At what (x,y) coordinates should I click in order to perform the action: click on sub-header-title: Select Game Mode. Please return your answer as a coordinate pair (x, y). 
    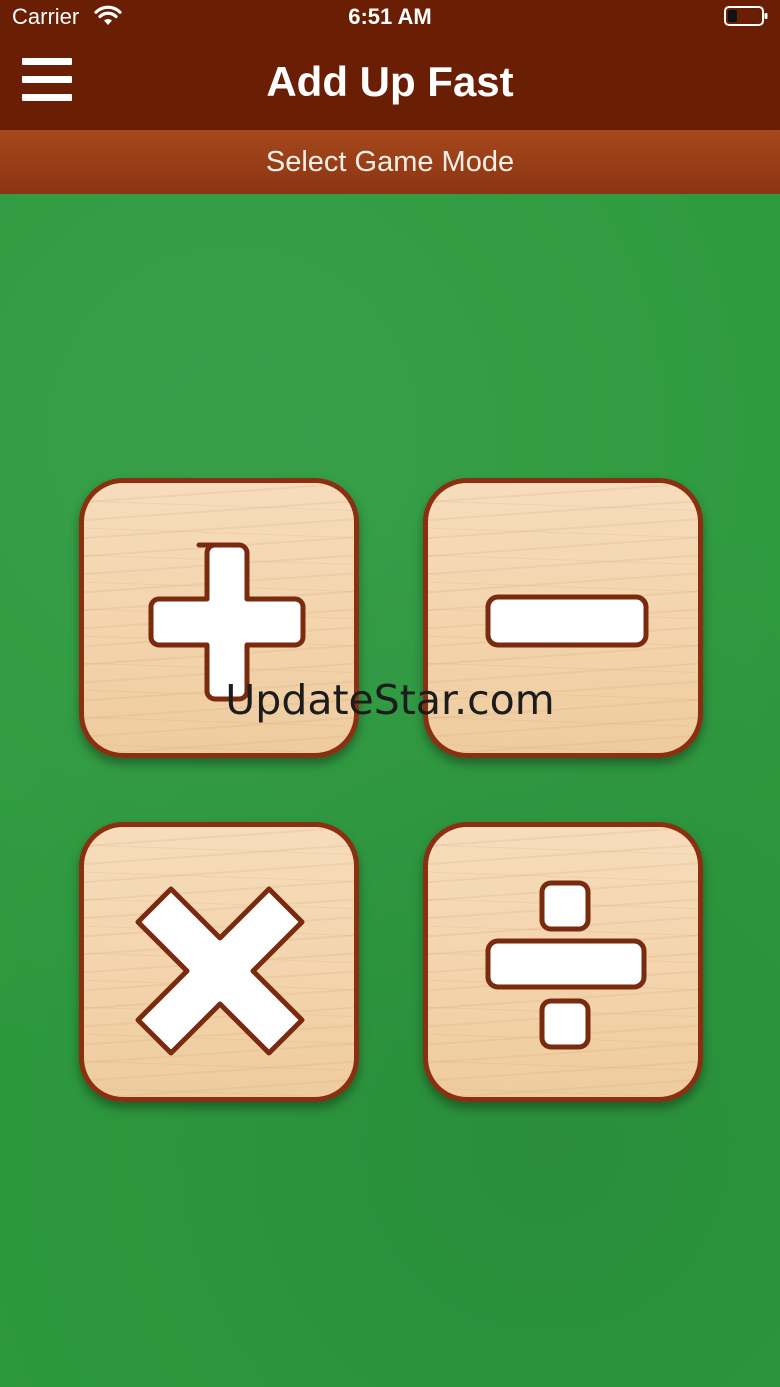
    Looking at the image, I should click on (390, 162).